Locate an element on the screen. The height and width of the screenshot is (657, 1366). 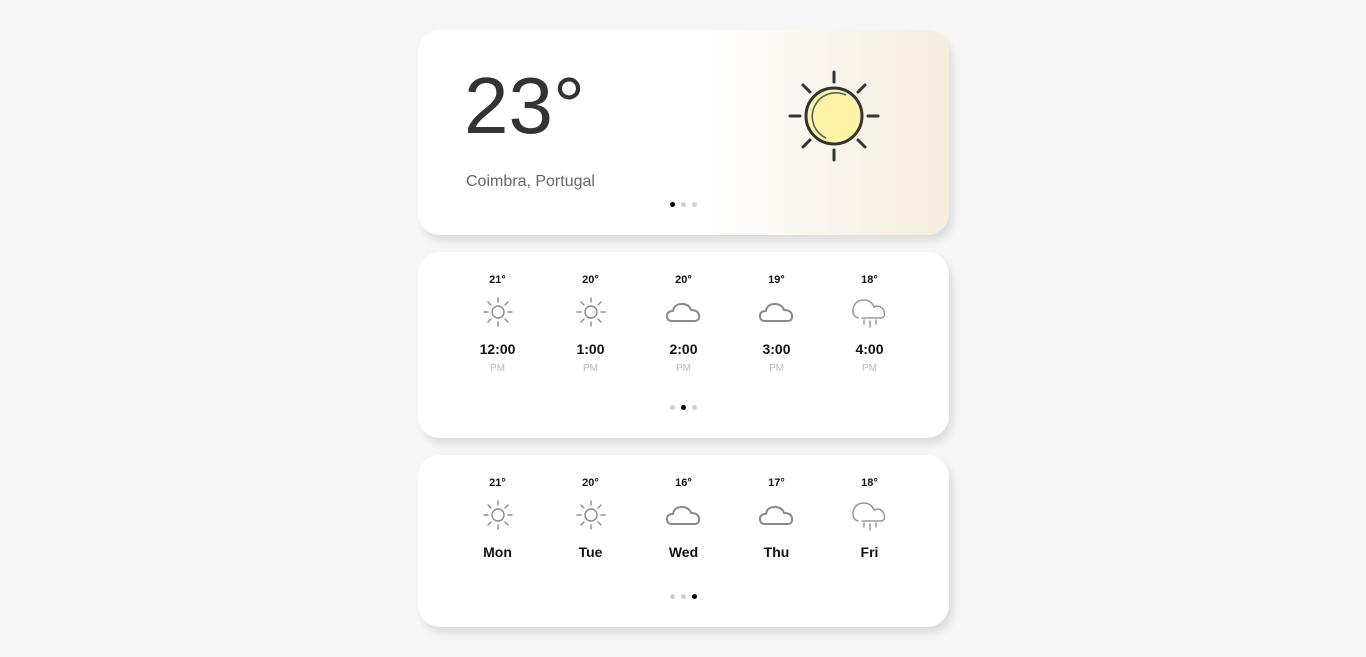
location-label: Coimbra, Portugal is located at coordinates (530, 181).